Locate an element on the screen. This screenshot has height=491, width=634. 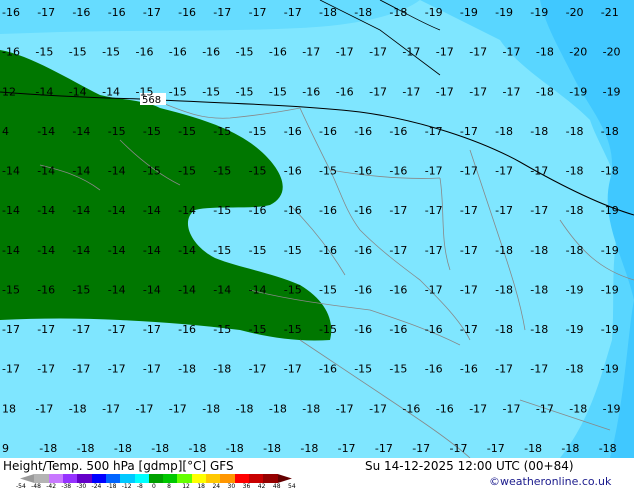
color-scale-tick-label: -12 is located at coordinates (126, 486).